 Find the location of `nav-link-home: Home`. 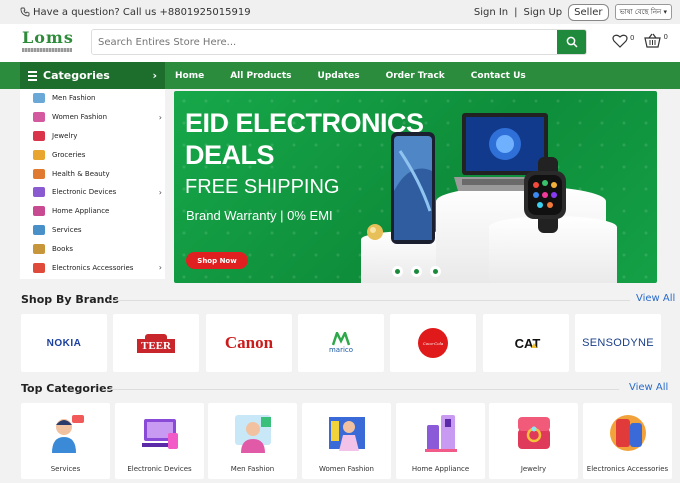

nav-link-home: Home is located at coordinates (189, 76).